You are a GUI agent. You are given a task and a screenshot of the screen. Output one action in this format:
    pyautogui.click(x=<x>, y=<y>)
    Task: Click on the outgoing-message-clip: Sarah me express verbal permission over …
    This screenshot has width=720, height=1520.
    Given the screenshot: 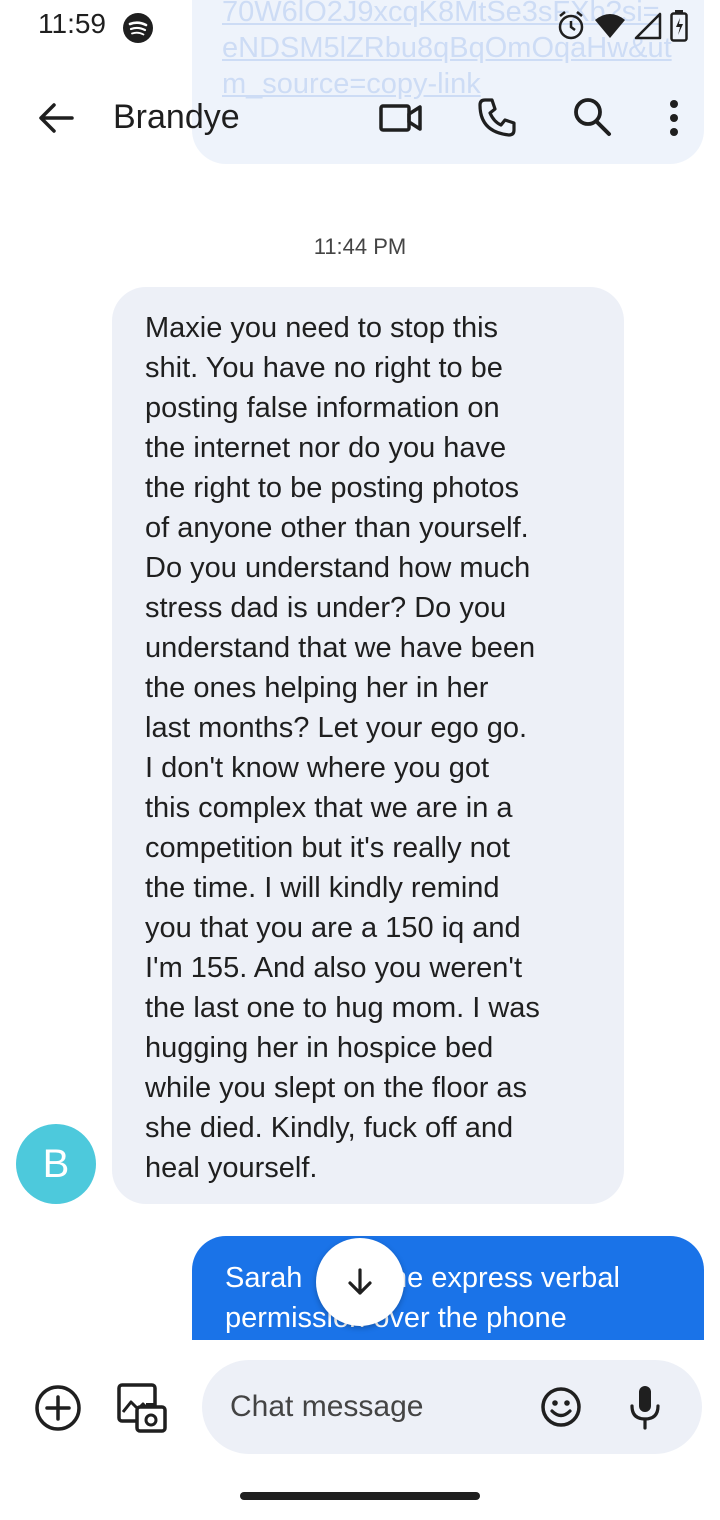 What is the action you would take?
    pyautogui.click(x=448, y=1288)
    